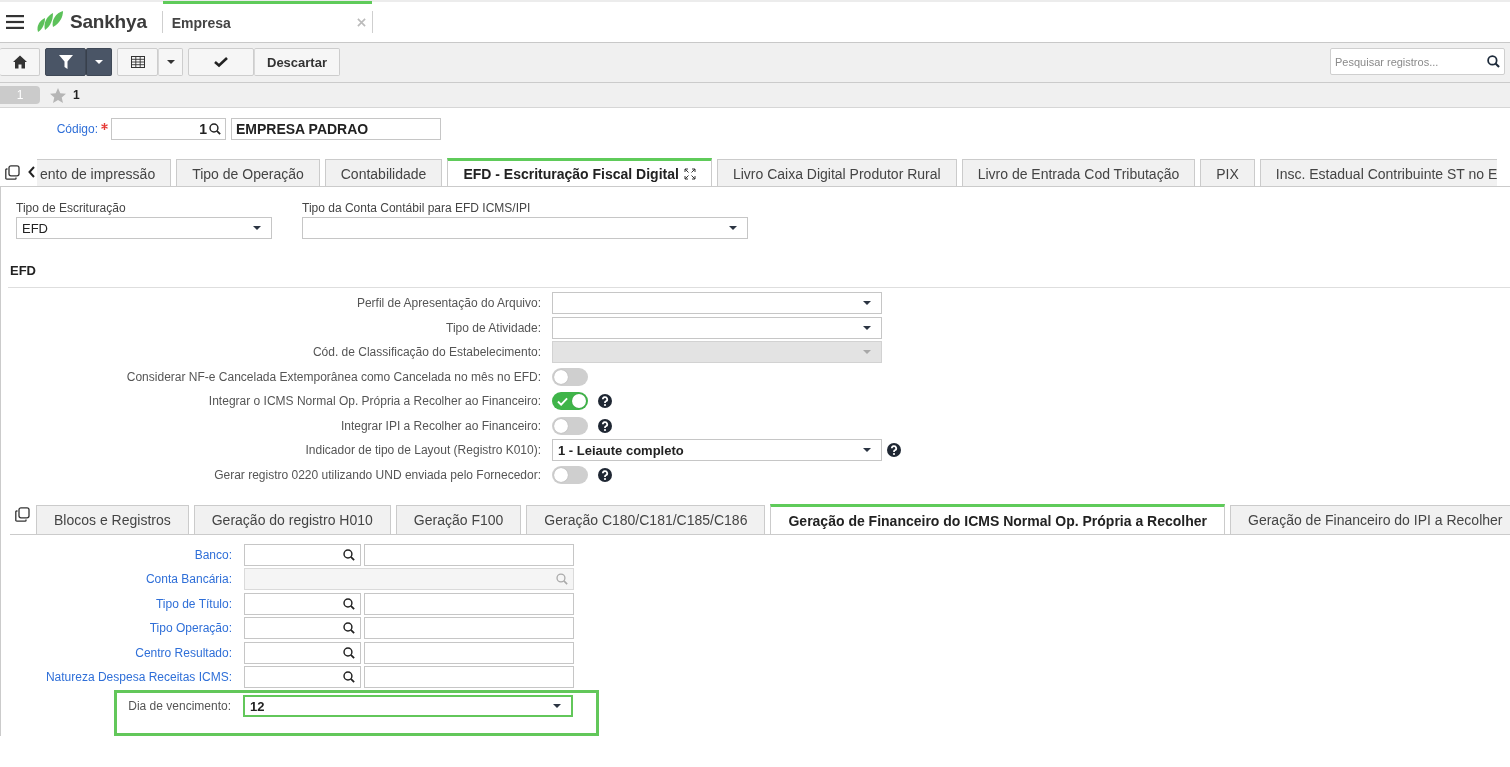 Image resolution: width=1510 pixels, height=767 pixels. I want to click on tab: Insc. Estadual Contribuinte ST no E, so click(1378, 172).